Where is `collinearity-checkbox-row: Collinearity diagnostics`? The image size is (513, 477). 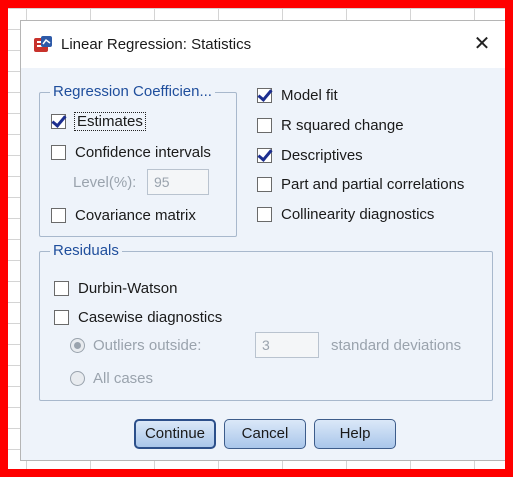
collinearity-checkbox-row: Collinearity diagnostics is located at coordinates (345, 214).